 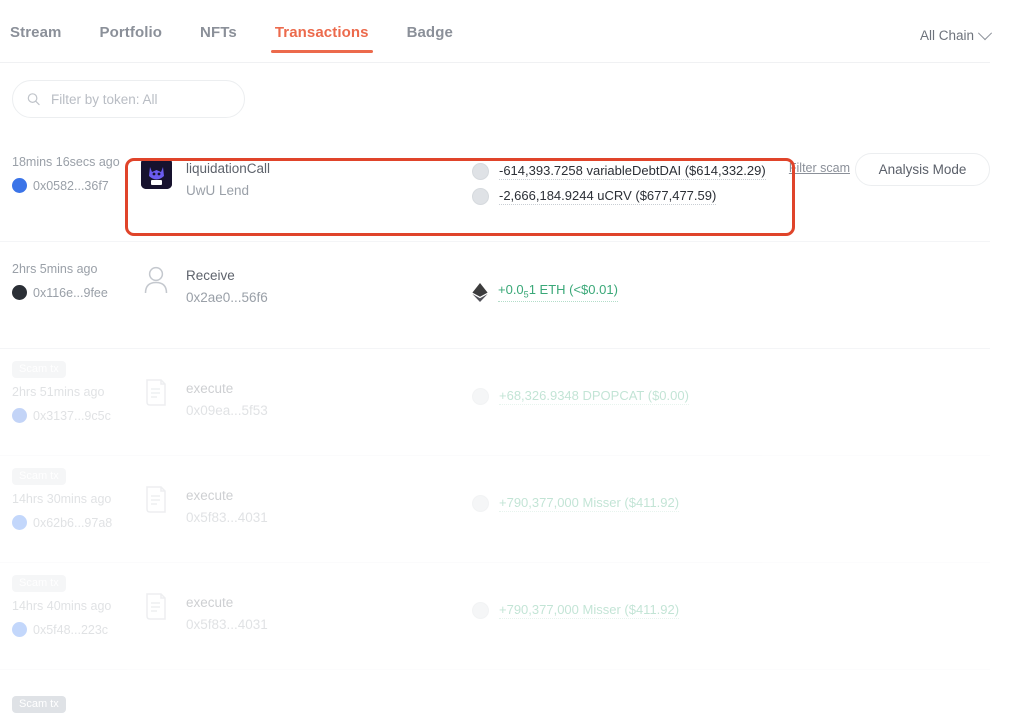 I want to click on list-item: -2,666,184.9244 uCRV ($677,477.59), so click(x=619, y=196).